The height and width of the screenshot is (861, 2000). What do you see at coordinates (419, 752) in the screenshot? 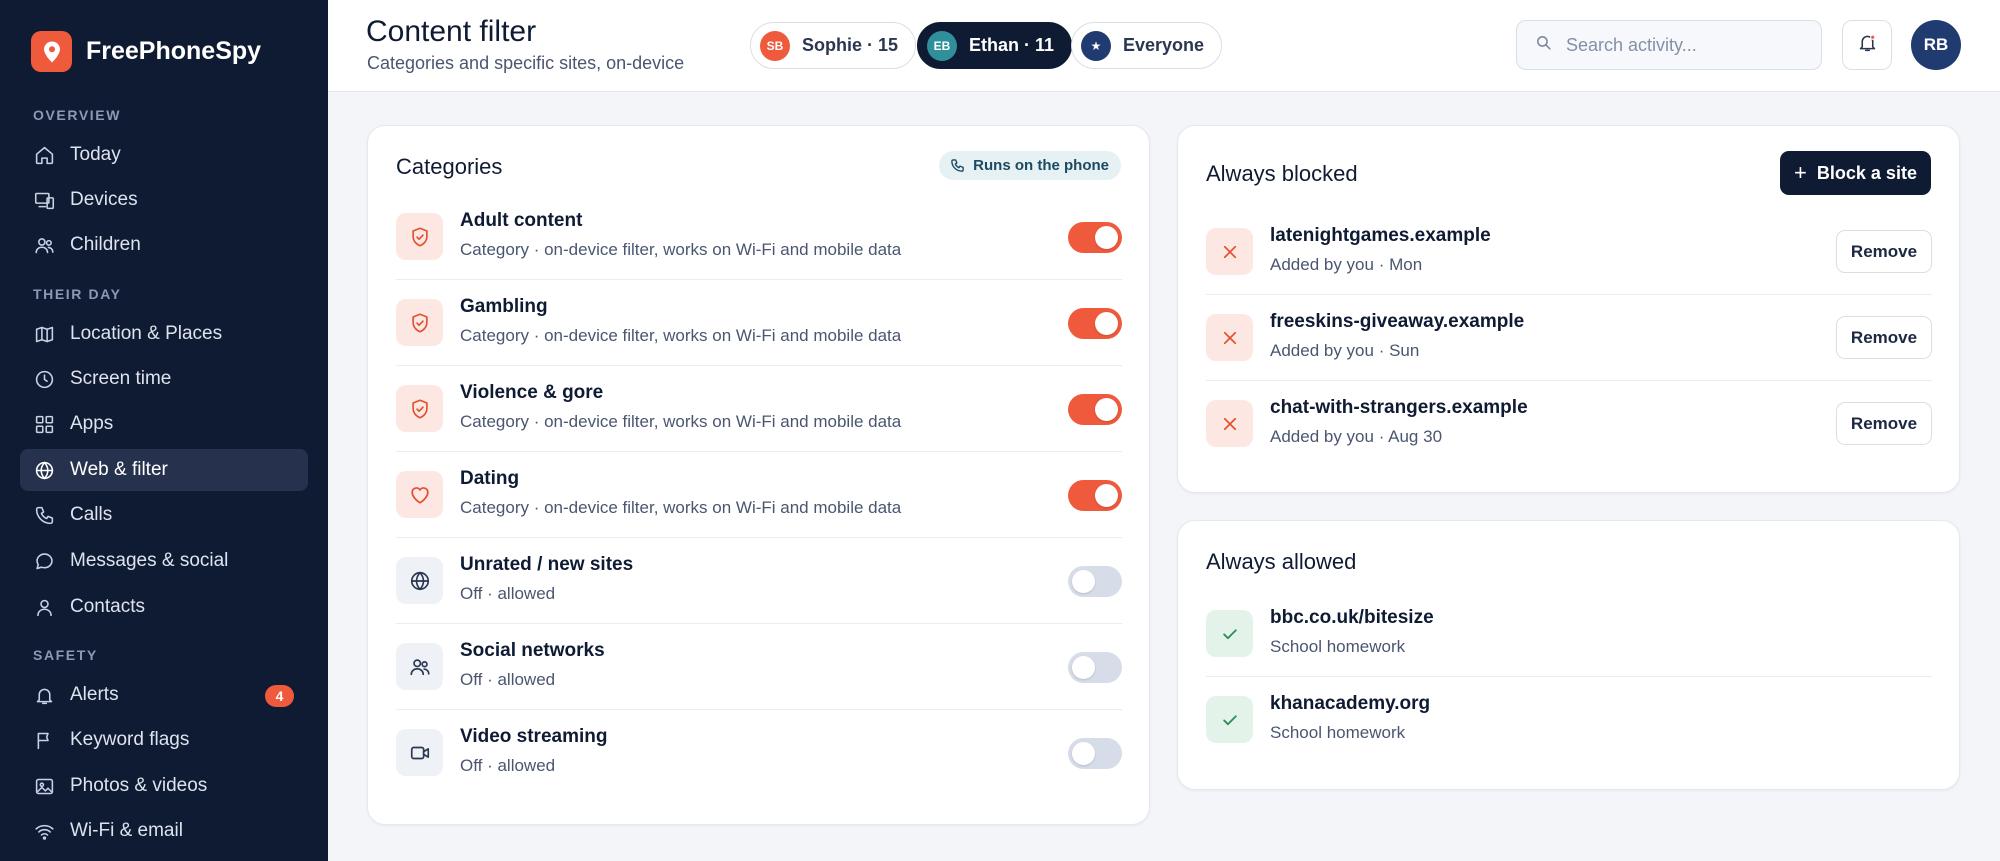
I see `video-icon` at bounding box center [419, 752].